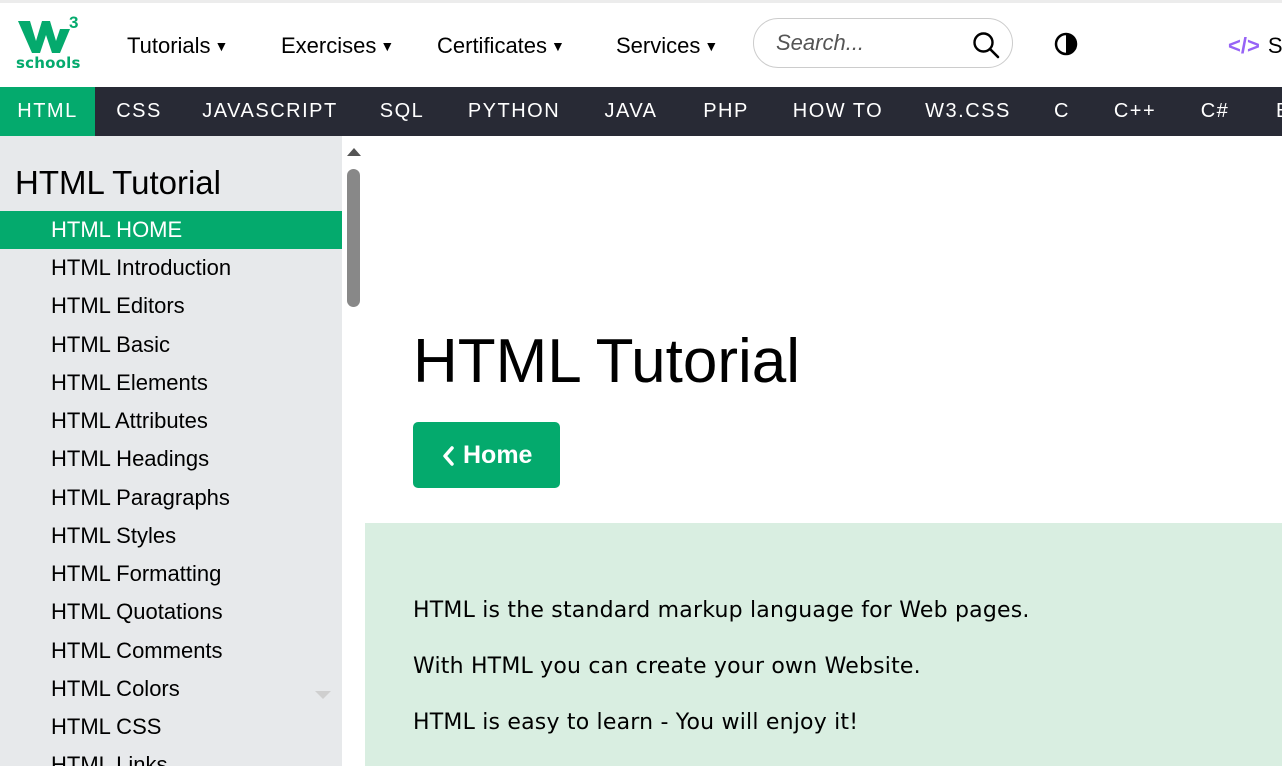 Image resolution: width=1282 pixels, height=766 pixels. I want to click on search-box, so click(883, 43).